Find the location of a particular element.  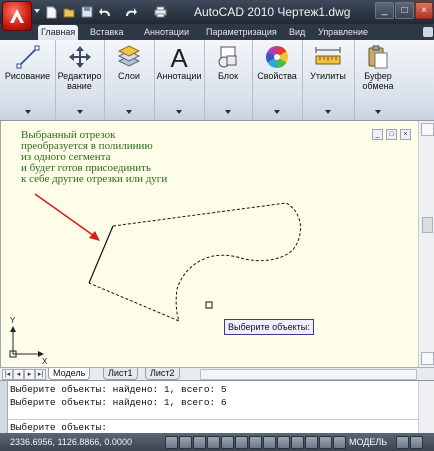

application-menu-arrow-icon is located at coordinates (37, 11).